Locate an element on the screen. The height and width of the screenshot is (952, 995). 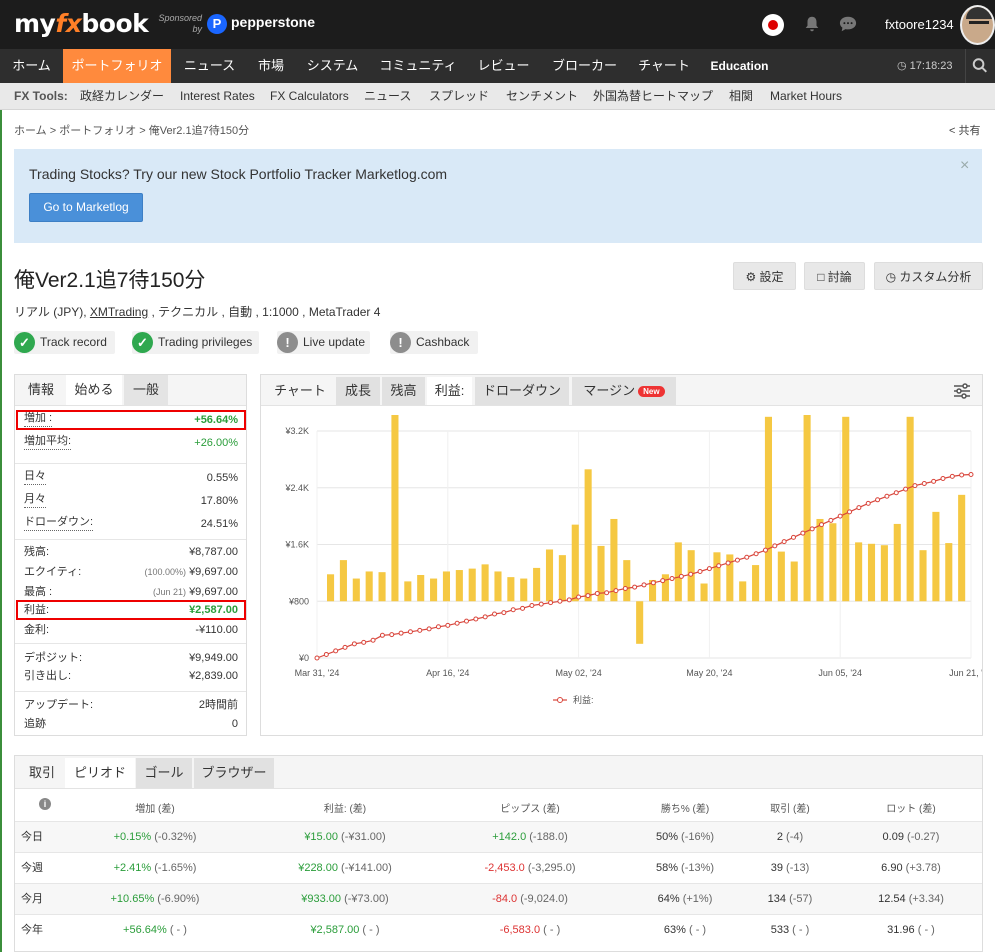
divider is located at coordinates (130, 539).